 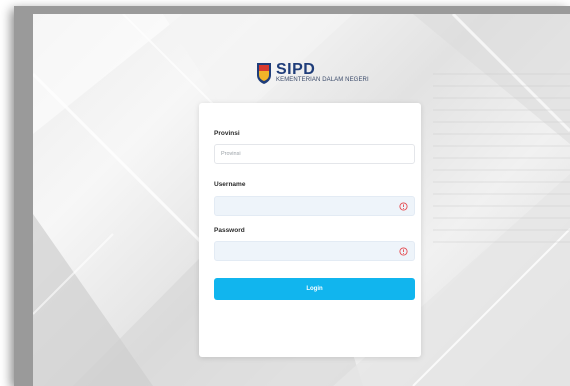 I want to click on login-button: Login, so click(x=314, y=289).